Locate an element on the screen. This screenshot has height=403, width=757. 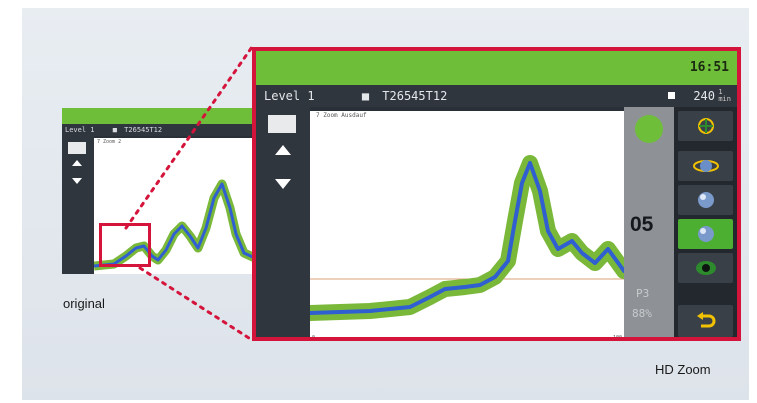
rotate-button is located at coordinates (705, 166).